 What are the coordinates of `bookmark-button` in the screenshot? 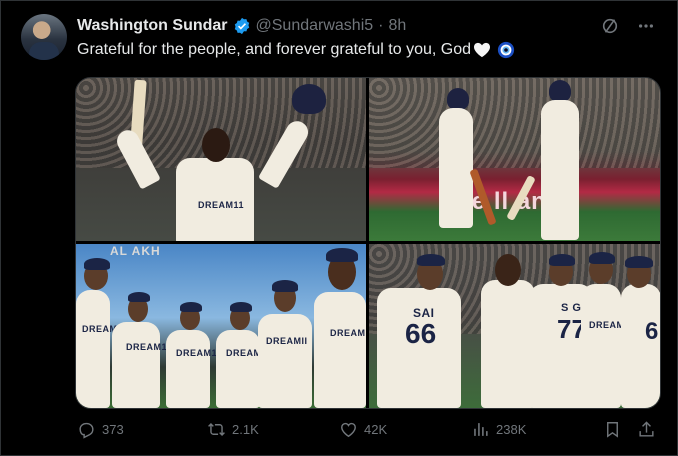 It's located at (612, 429).